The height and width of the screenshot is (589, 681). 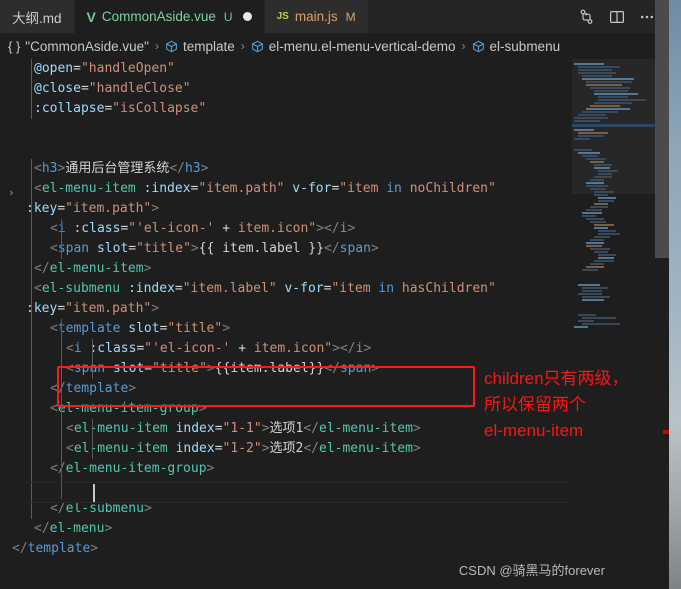 What do you see at coordinates (158, 16) in the screenshot?
I see `tab-label: CommonAside.vue` at bounding box center [158, 16].